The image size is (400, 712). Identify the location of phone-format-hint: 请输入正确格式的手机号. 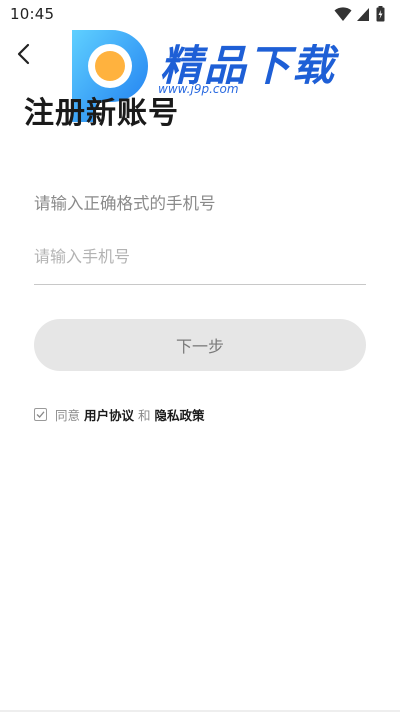
(125, 203).